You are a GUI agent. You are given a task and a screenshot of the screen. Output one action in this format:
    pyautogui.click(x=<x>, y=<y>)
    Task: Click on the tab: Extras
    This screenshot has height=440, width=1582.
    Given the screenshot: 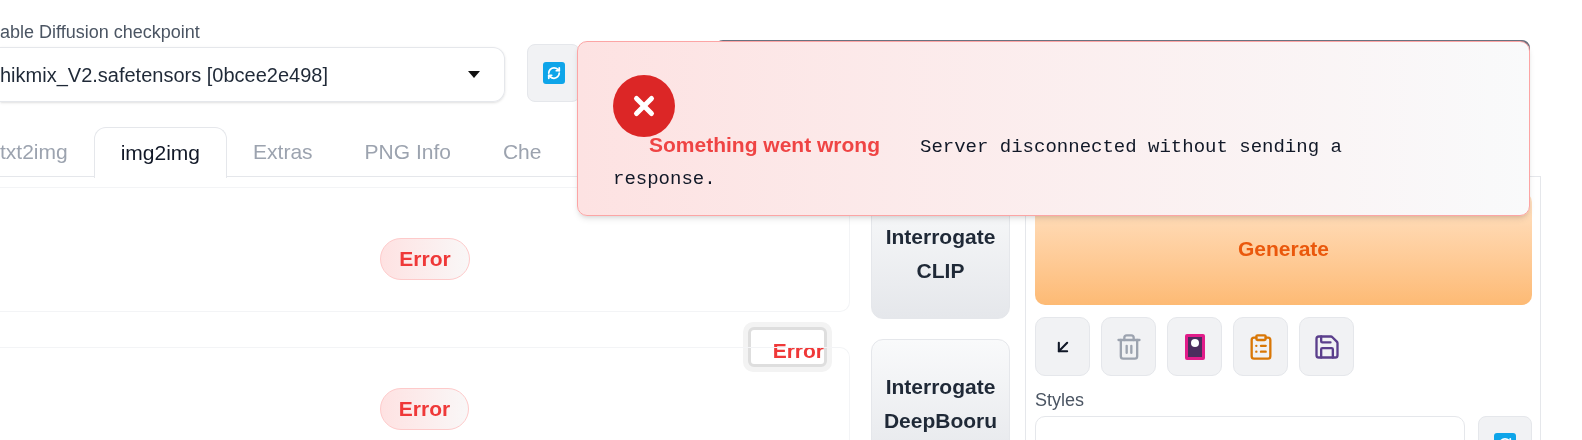 What is the action you would take?
    pyautogui.click(x=283, y=152)
    